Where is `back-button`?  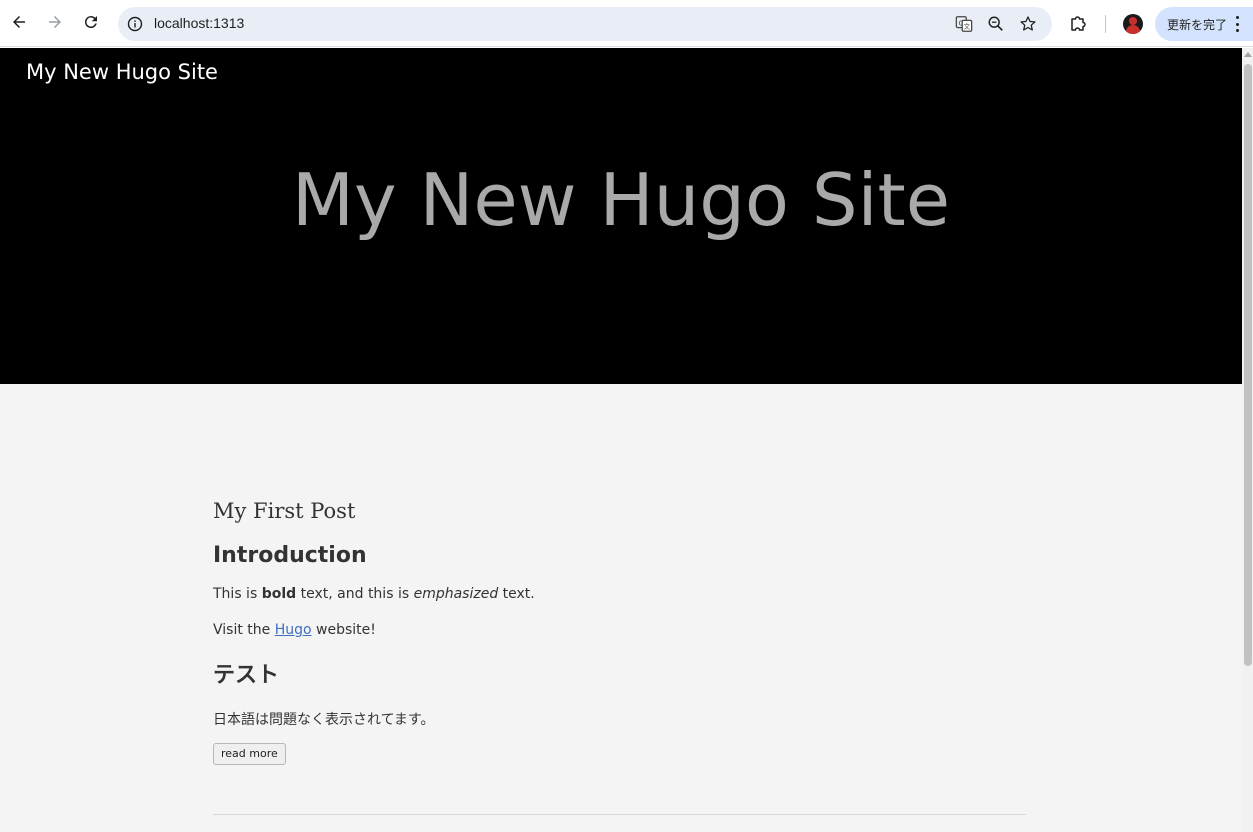 back-button is located at coordinates (19, 22).